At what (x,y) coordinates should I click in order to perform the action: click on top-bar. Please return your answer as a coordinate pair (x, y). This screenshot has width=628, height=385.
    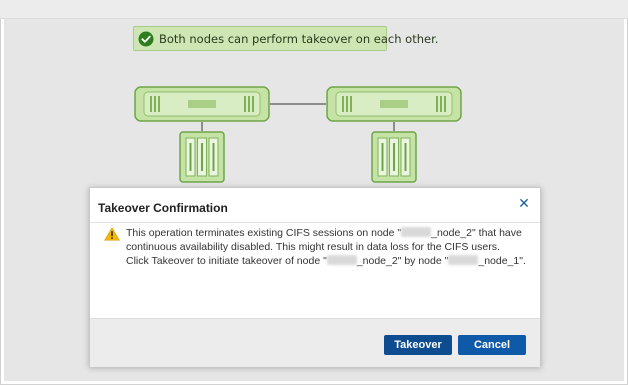
    Looking at the image, I should click on (314, 9).